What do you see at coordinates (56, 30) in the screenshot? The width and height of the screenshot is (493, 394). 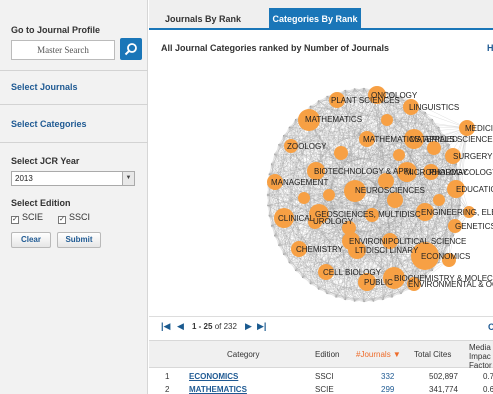 I see `journal-profile-title: Go to Journal Profile` at bounding box center [56, 30].